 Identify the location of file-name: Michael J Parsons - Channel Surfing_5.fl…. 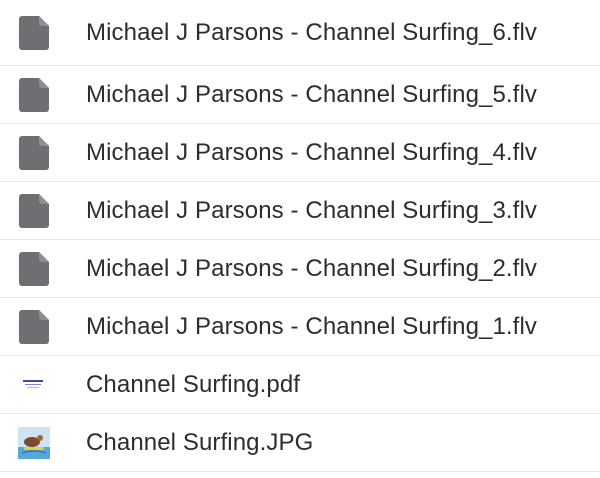
(311, 94).